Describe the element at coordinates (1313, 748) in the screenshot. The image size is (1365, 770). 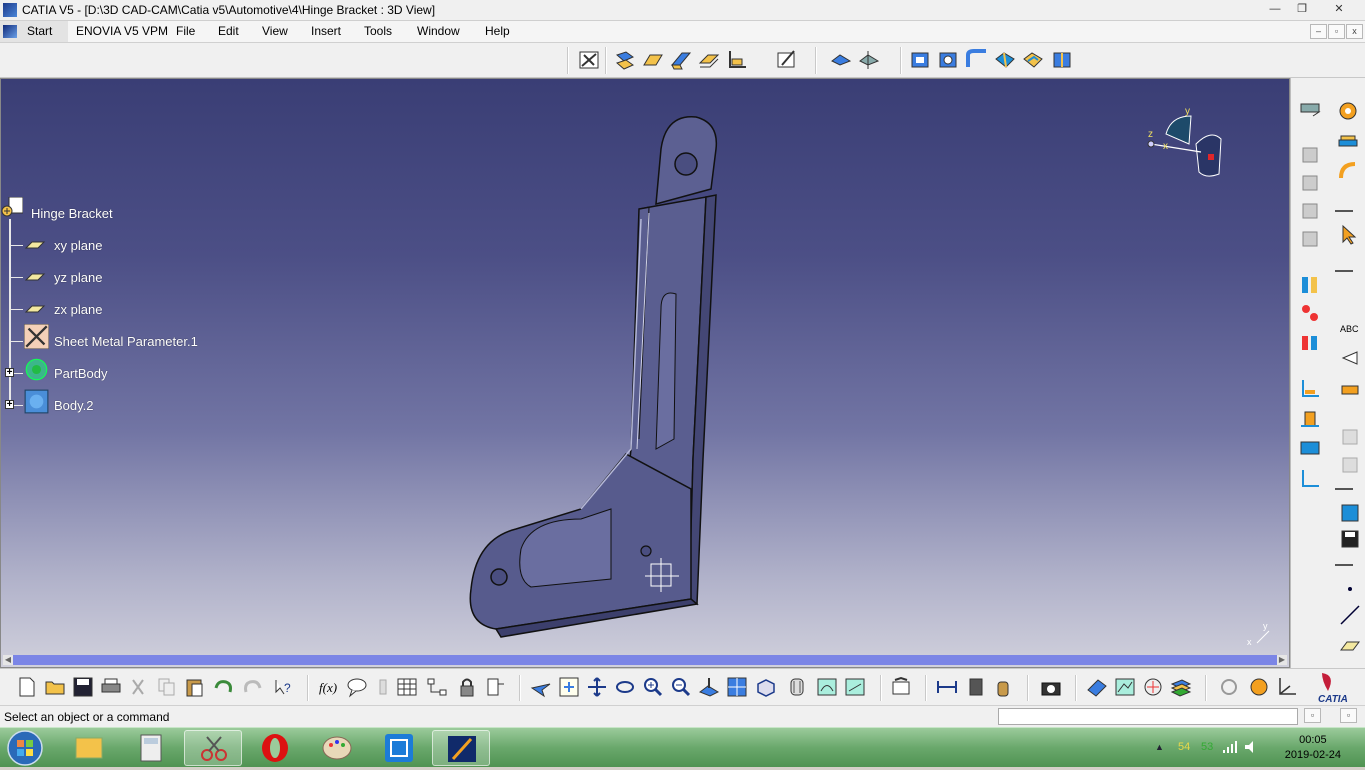
I see `taskbar-clock: 00:05 2019-02-24` at that location.